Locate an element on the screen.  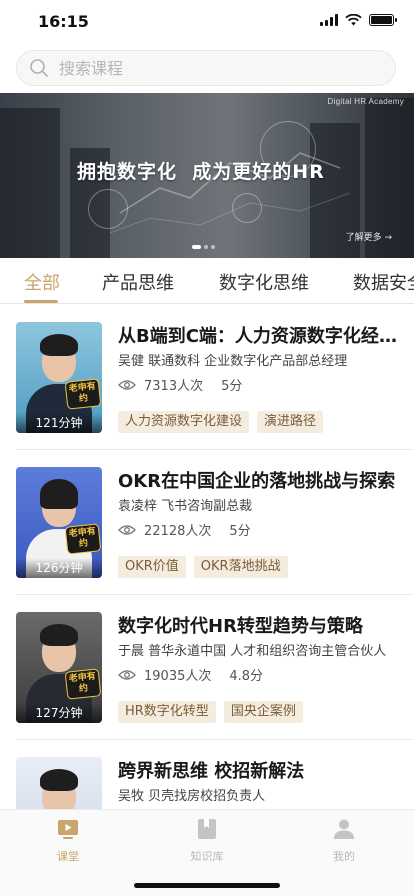
nav-classroom: 课堂 is located at coordinates (68, 841).